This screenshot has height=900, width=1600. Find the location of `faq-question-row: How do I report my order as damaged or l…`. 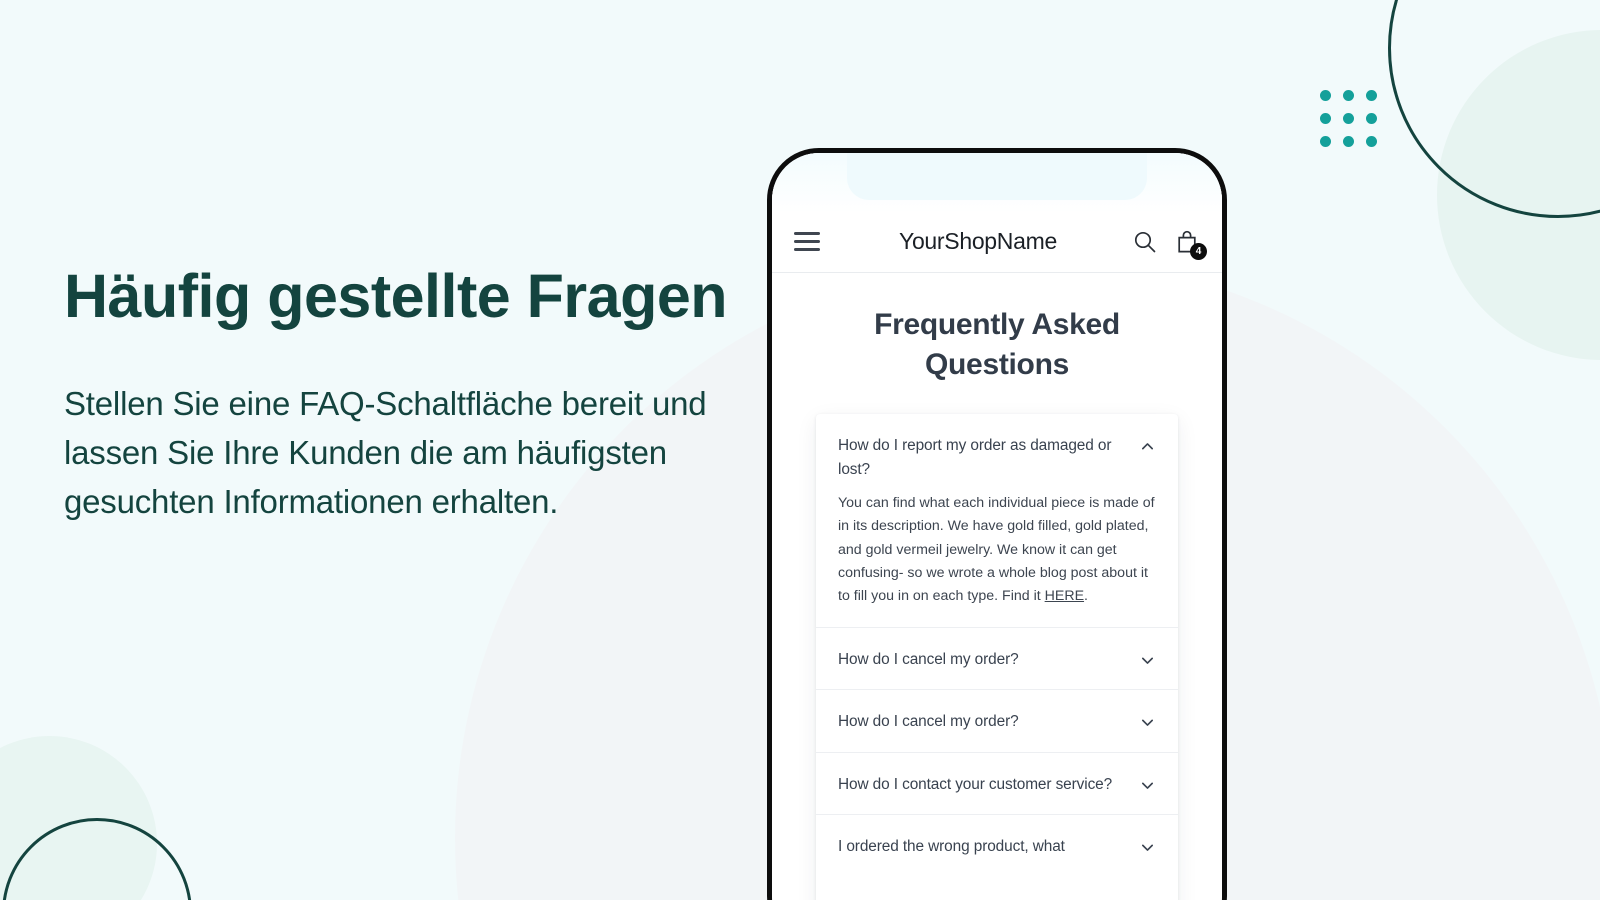

faq-question-row: How do I report my order as damaged or l… is located at coordinates (997, 457).